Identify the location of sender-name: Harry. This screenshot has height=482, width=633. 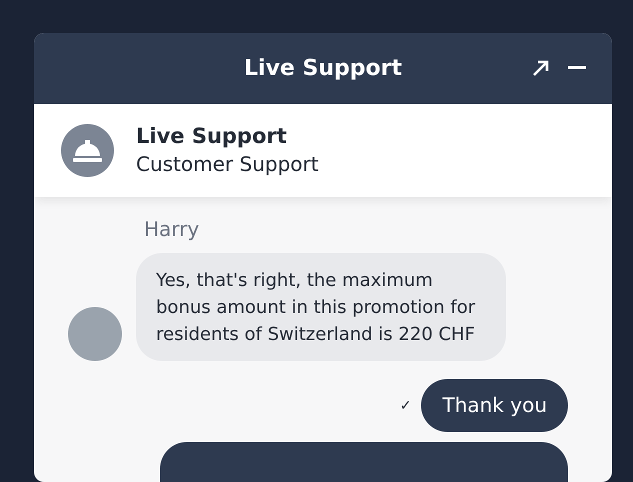
(172, 229).